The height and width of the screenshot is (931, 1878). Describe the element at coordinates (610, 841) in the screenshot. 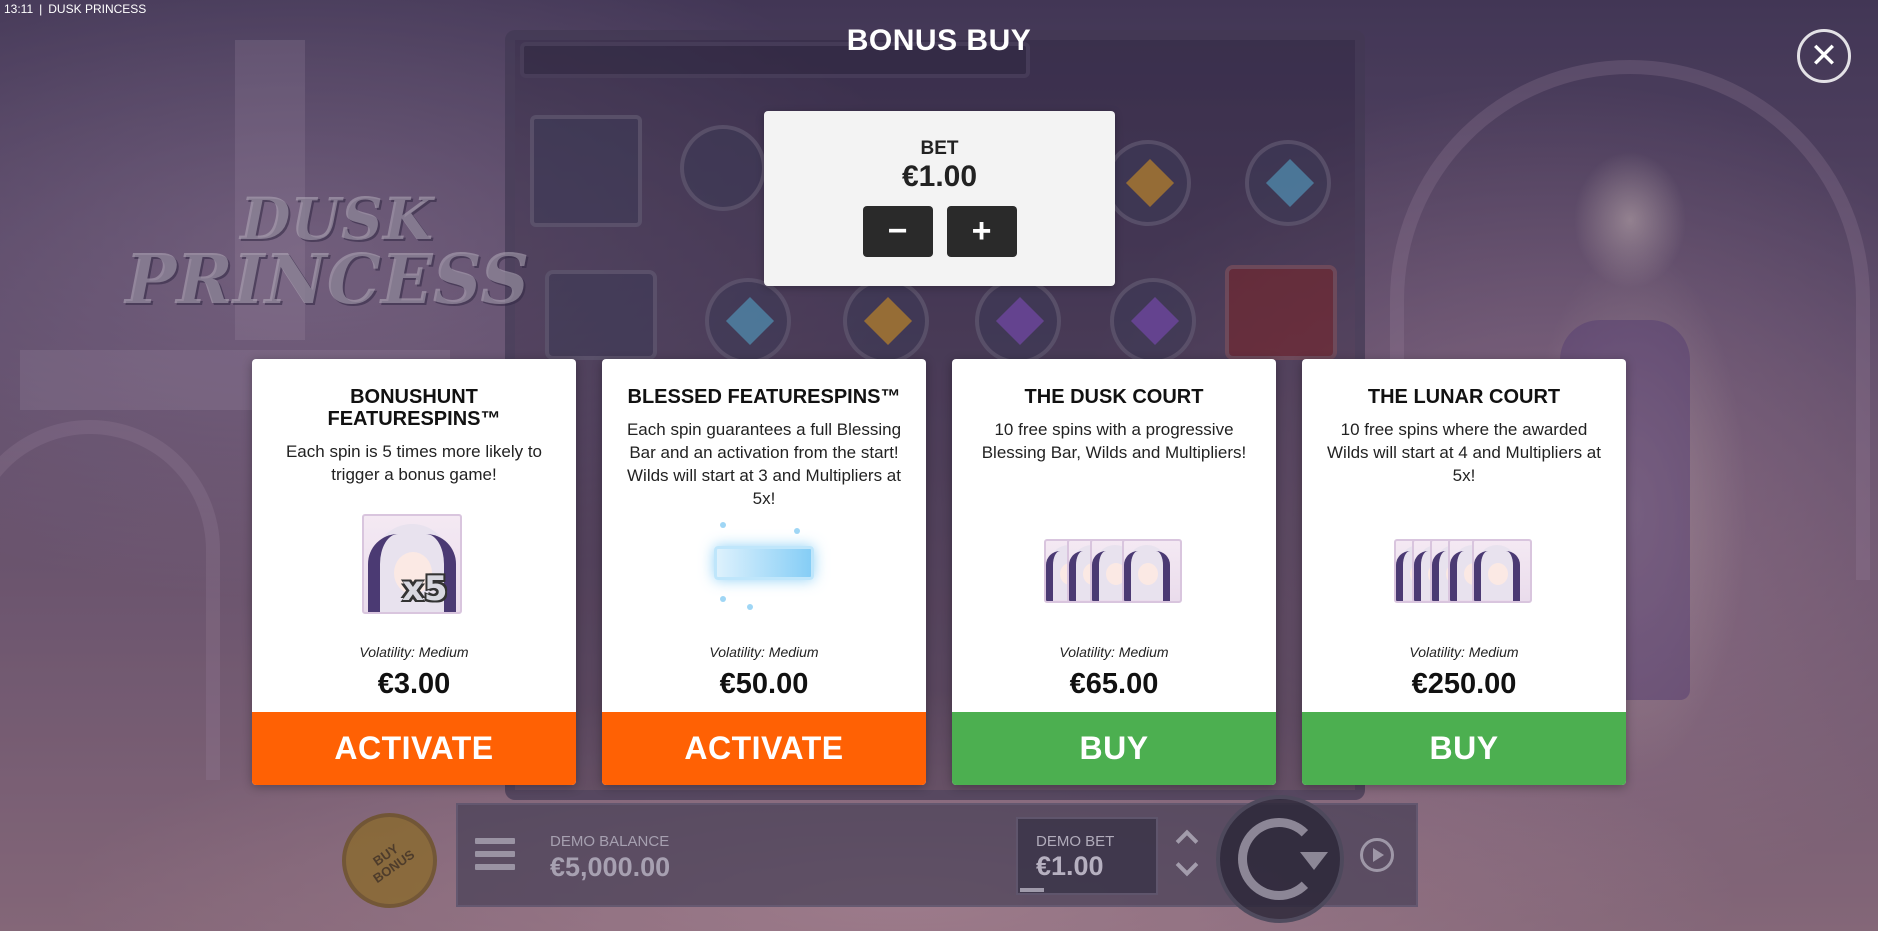

I see `demo-balance-label: DEMO BALANCE` at that location.